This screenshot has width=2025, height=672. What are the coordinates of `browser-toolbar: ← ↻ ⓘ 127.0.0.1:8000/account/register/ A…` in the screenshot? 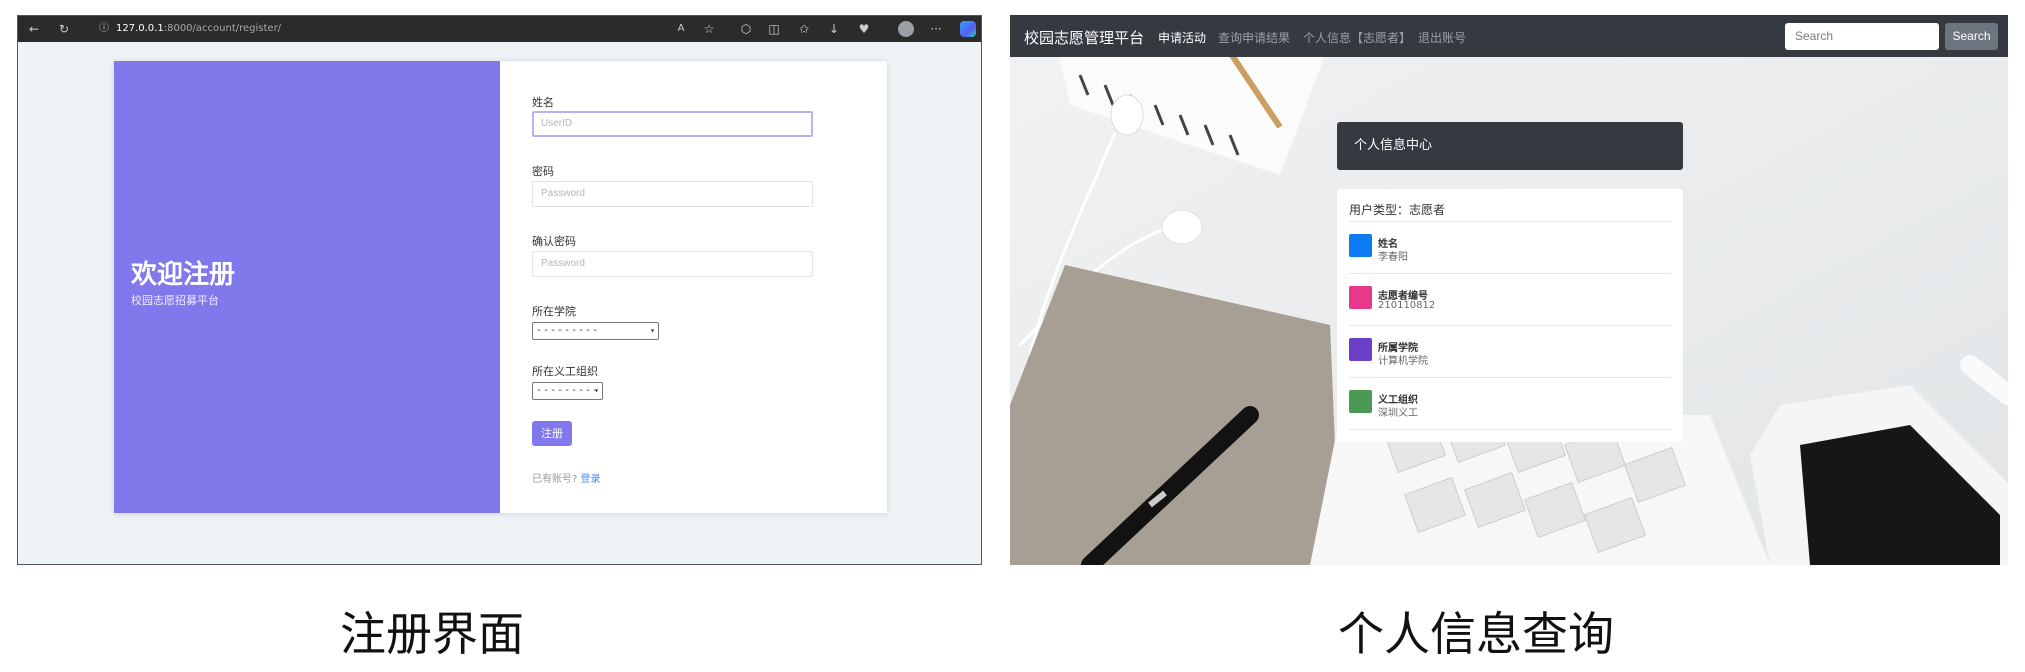 It's located at (499, 29).